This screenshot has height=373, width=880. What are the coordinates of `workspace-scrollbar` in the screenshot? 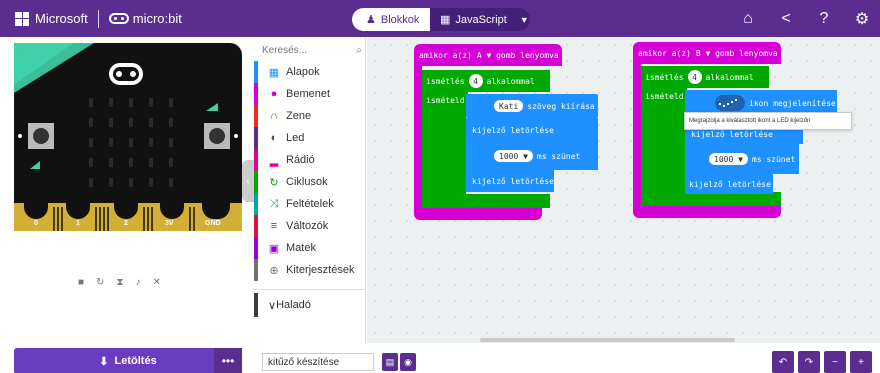 It's located at (607, 340).